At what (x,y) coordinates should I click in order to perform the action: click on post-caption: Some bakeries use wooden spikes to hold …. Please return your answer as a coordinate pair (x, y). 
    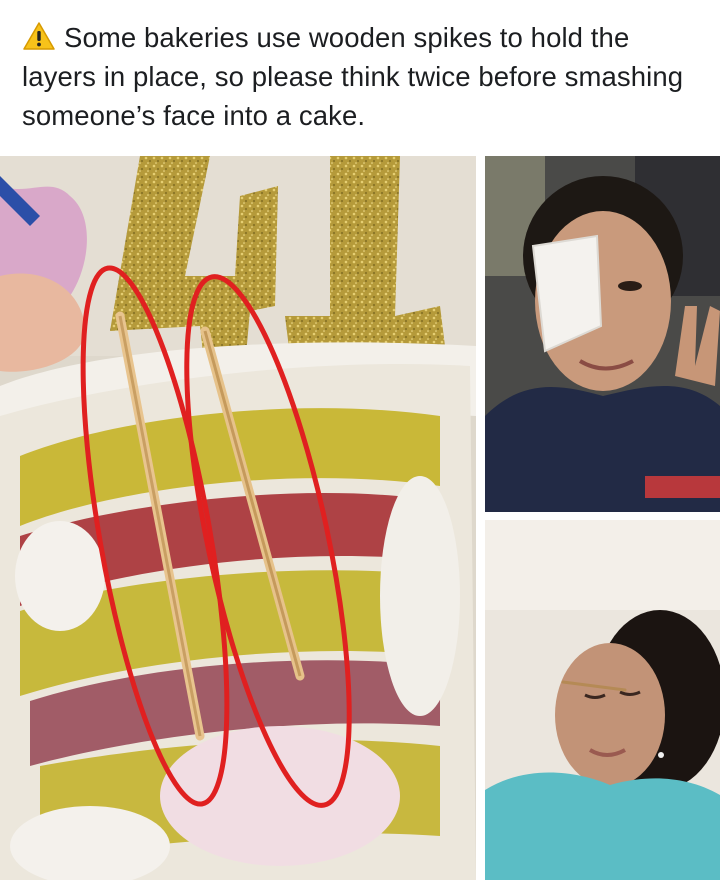
    Looking at the image, I should click on (362, 76).